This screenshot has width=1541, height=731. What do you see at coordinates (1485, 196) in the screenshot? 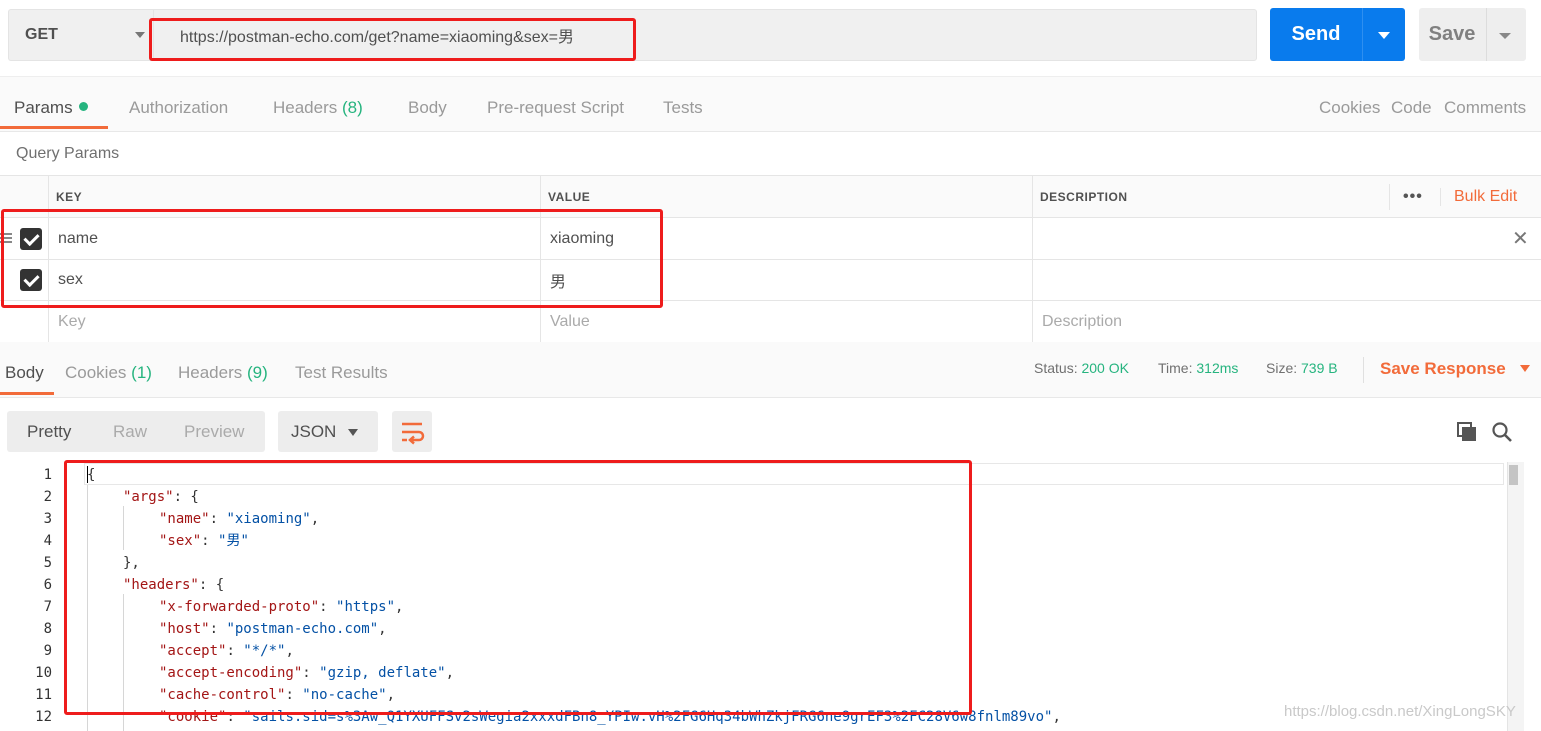
I see `bulk-edit-link: Bulk Edit` at bounding box center [1485, 196].